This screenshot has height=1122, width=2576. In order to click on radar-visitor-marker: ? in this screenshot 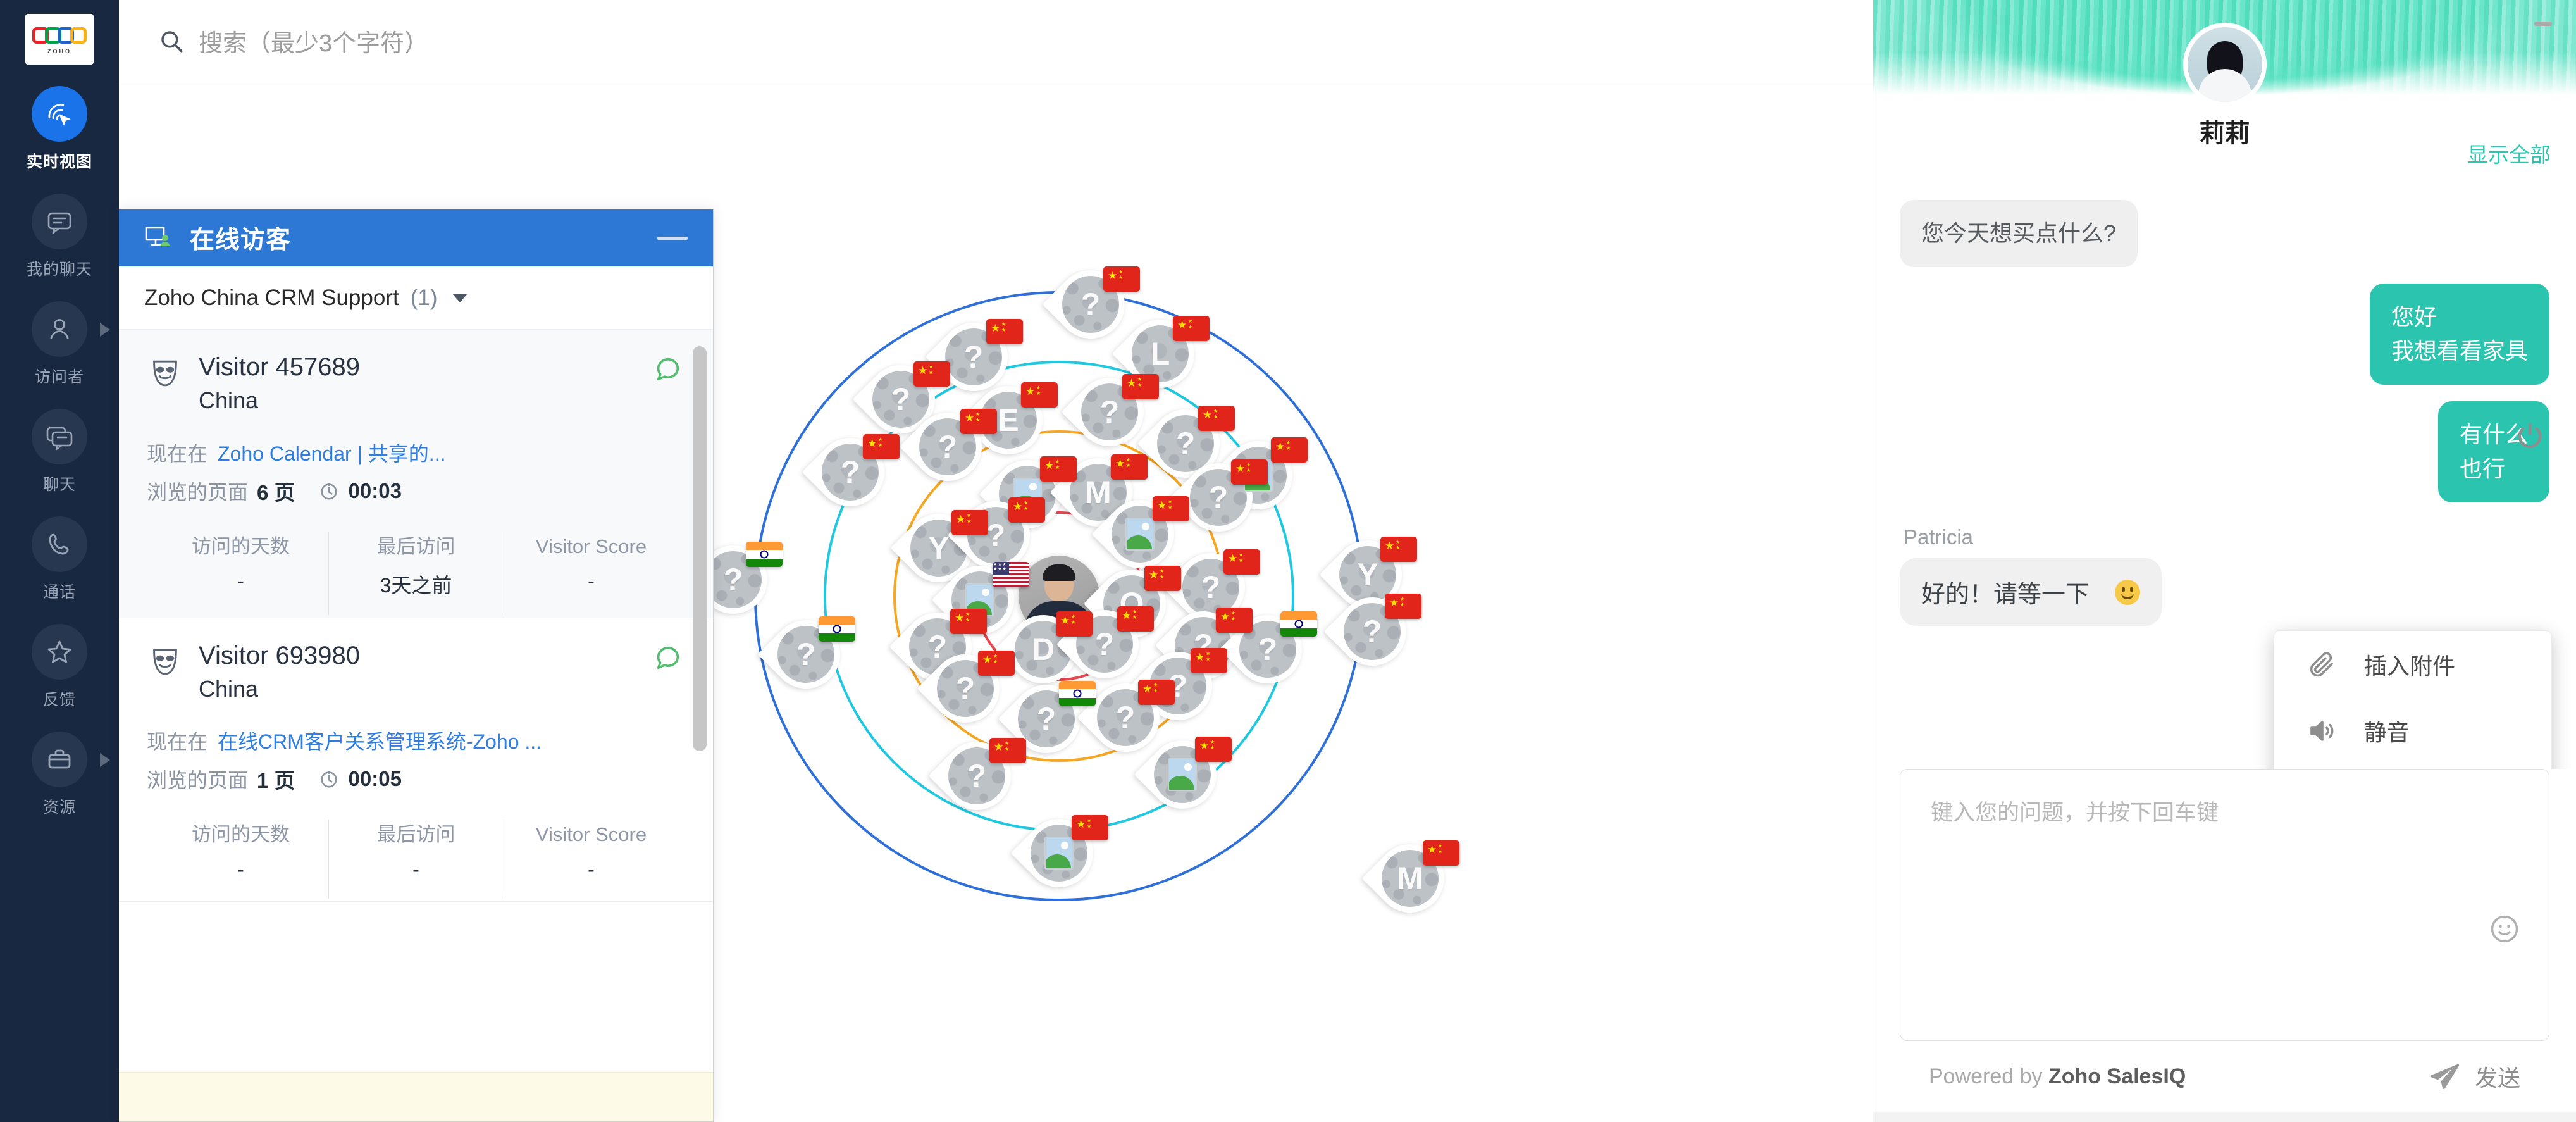, I will do `click(806, 654)`.